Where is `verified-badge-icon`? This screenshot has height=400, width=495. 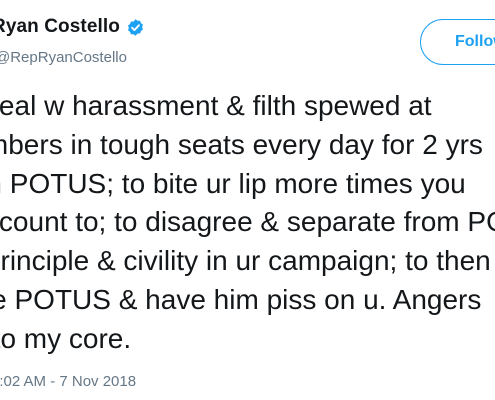 verified-badge-icon is located at coordinates (135, 27).